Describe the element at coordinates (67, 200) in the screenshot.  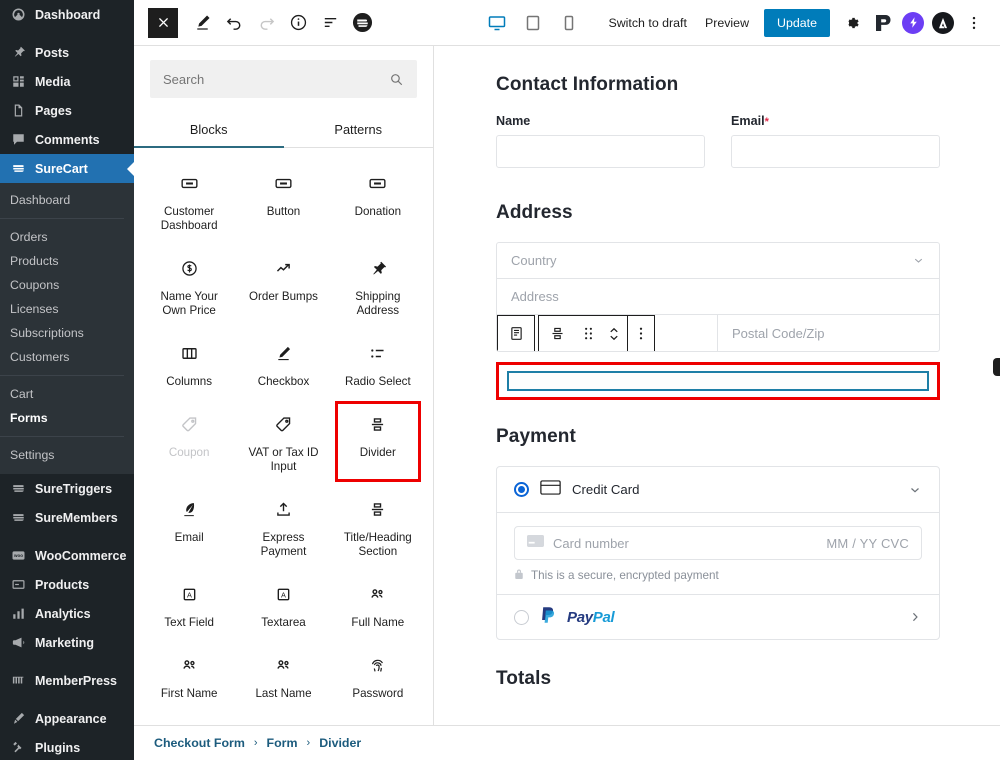
I see `submenu-item-dashboard: Dashboard` at that location.